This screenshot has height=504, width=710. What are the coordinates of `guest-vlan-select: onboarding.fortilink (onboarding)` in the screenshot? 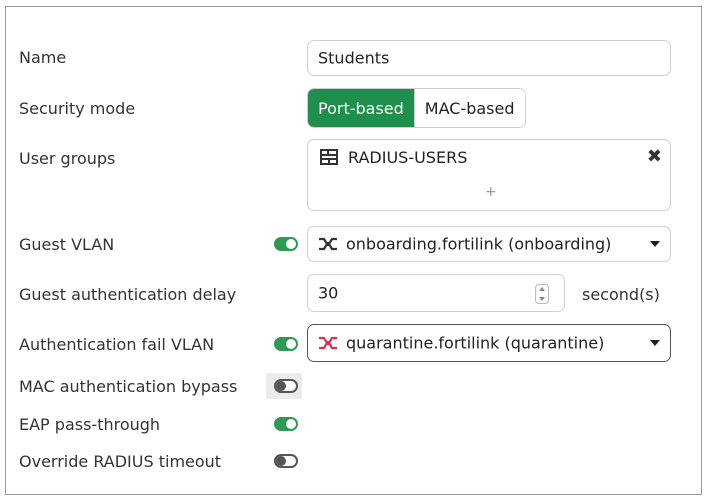 It's located at (489, 244).